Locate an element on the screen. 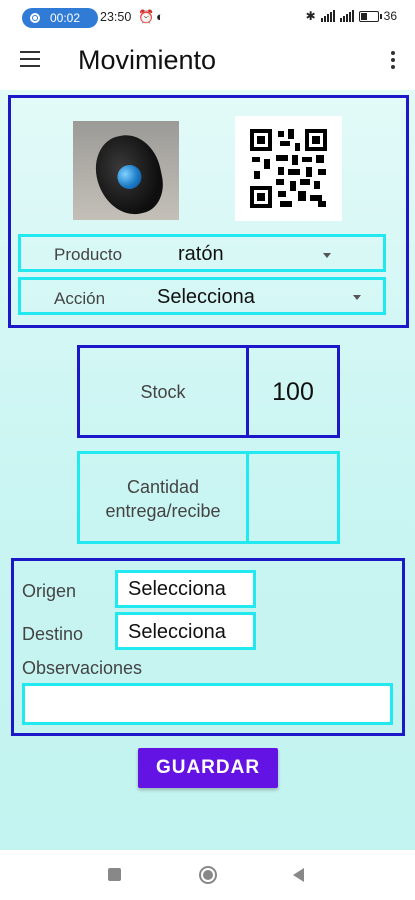 Image resolution: width=415 pixels, height=900 pixels. qr-code is located at coordinates (288, 168).